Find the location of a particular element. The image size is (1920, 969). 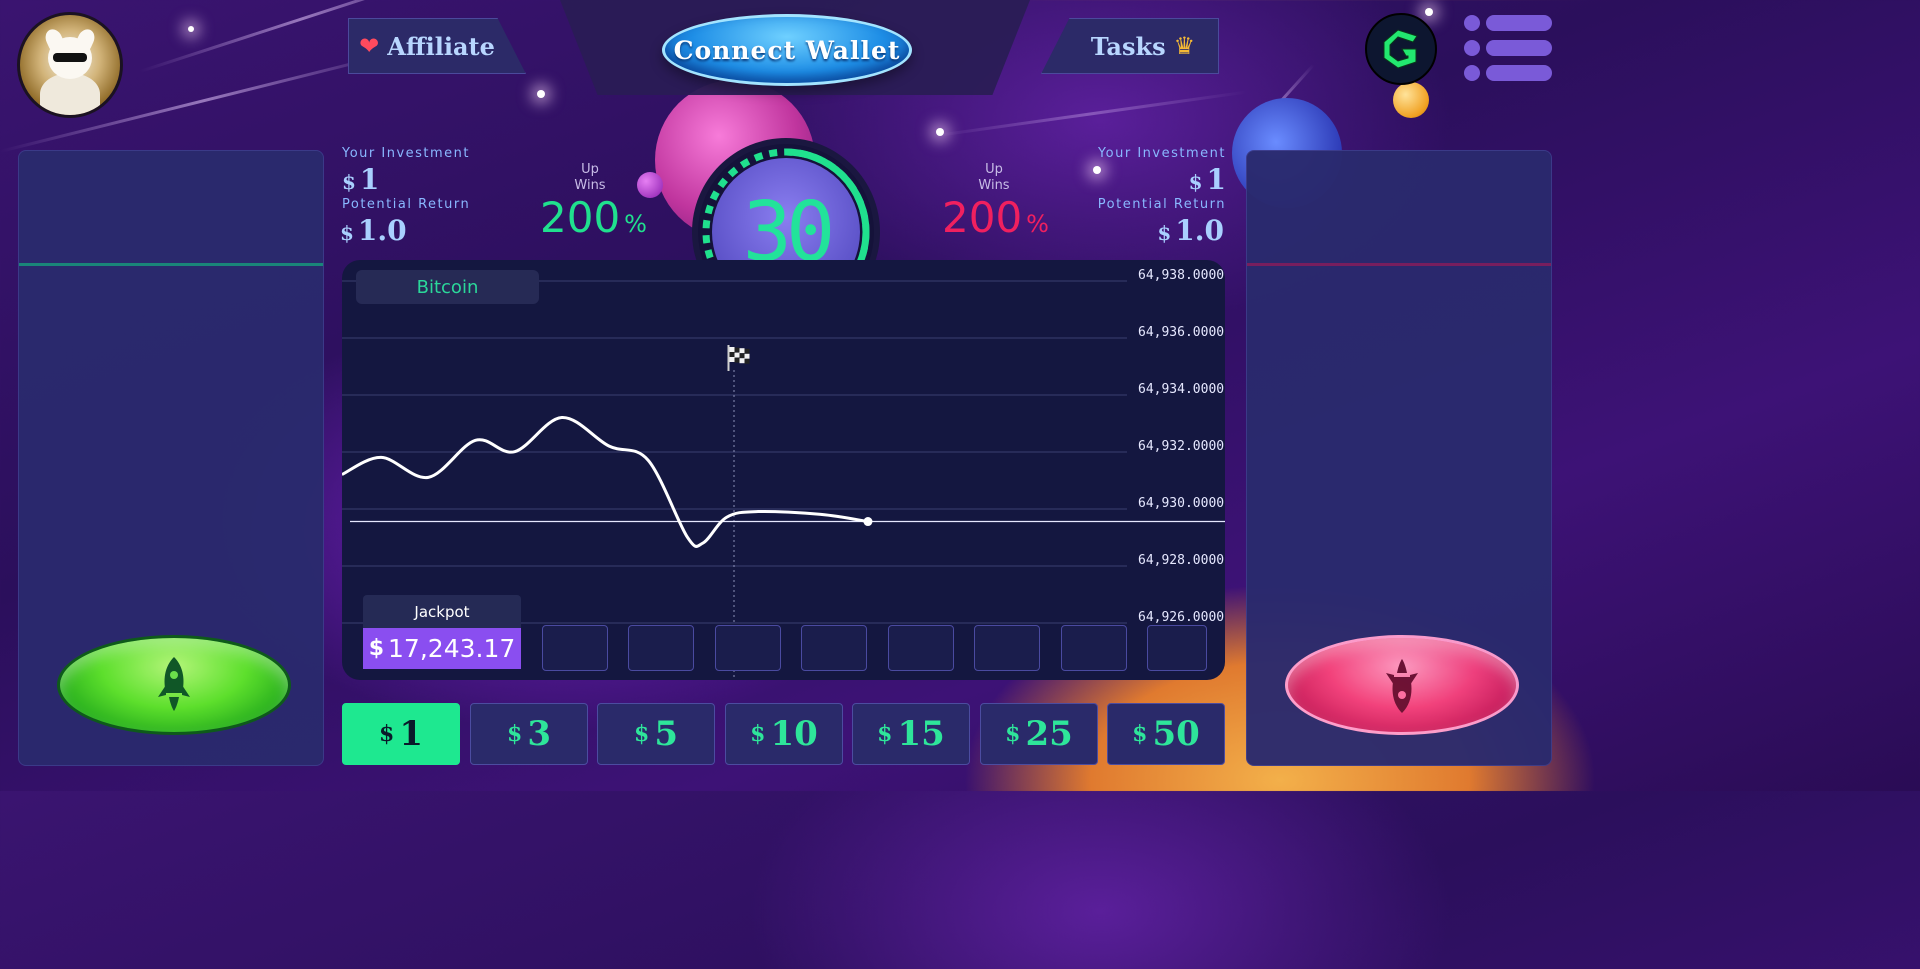

affiliate-button: ❤ Affiliate is located at coordinates (437, 46).